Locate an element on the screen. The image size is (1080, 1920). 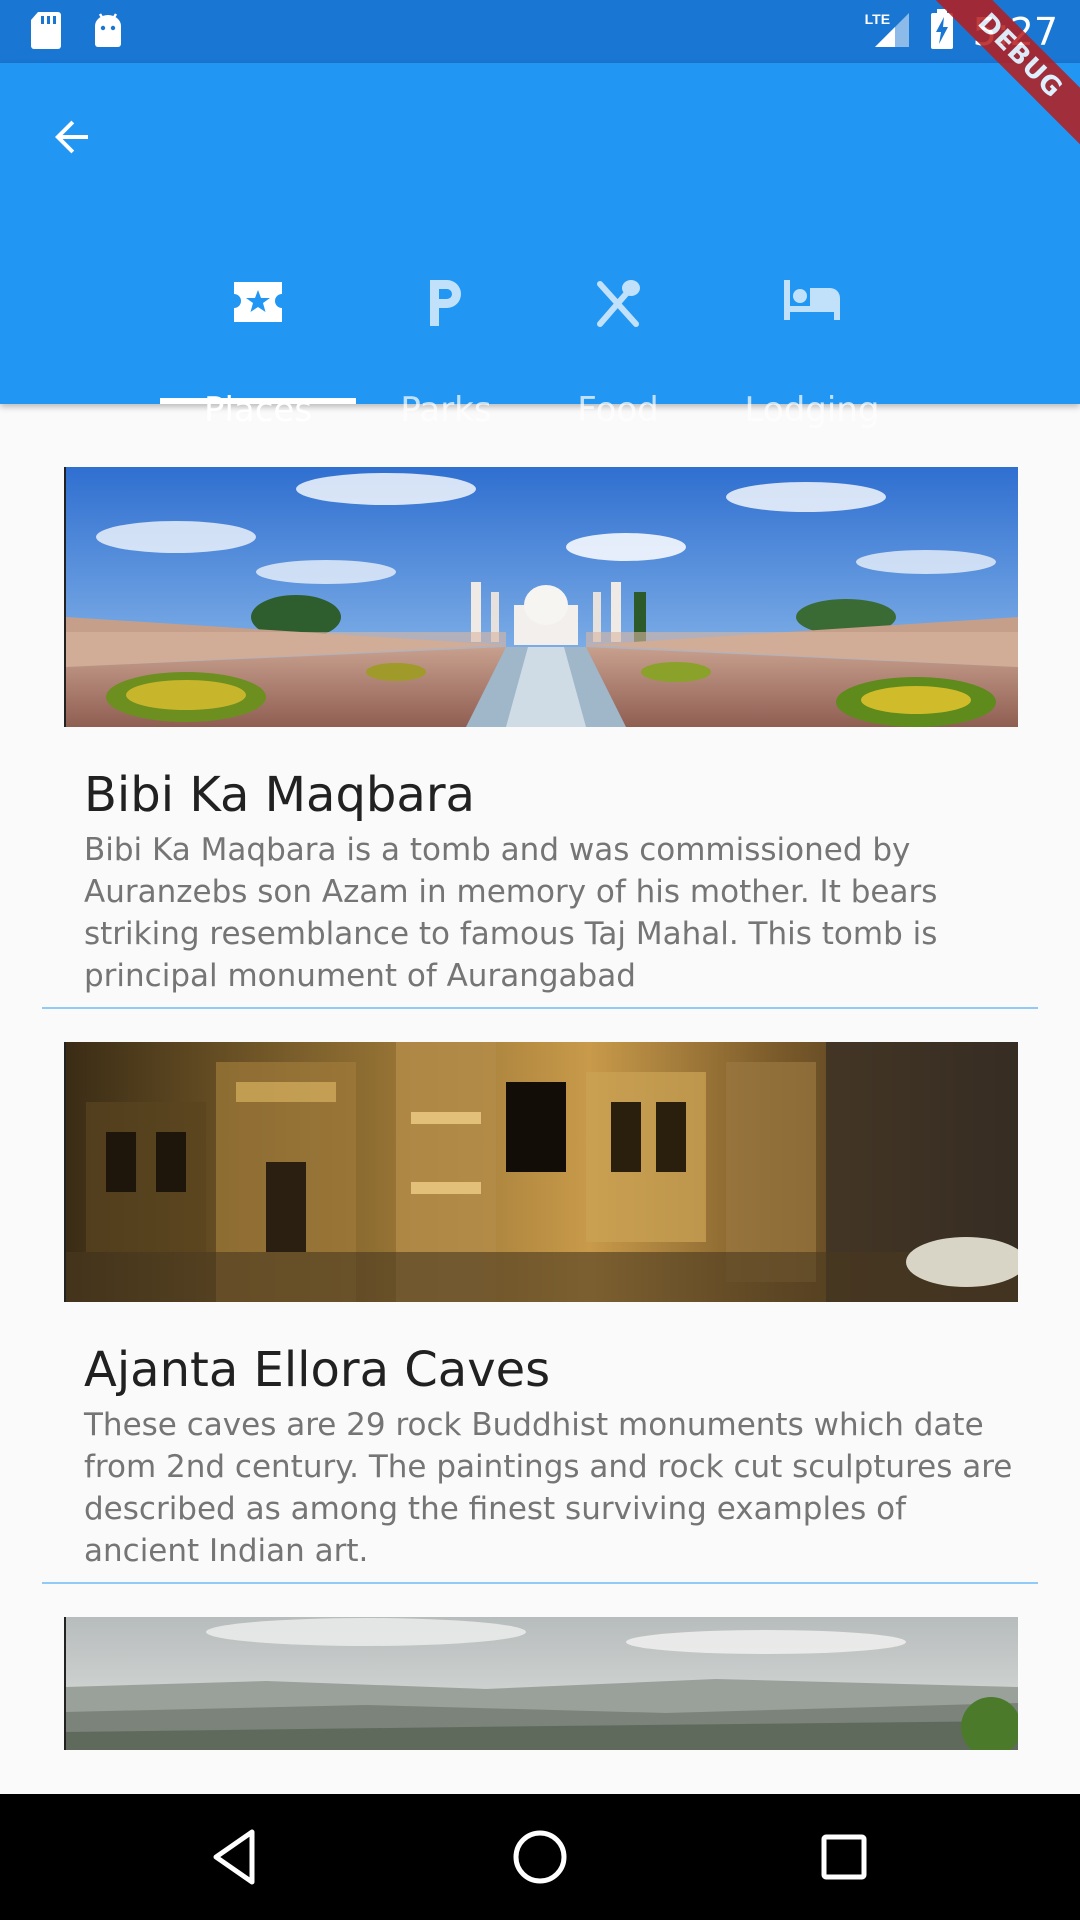
android-icon is located at coordinates (108, 32).